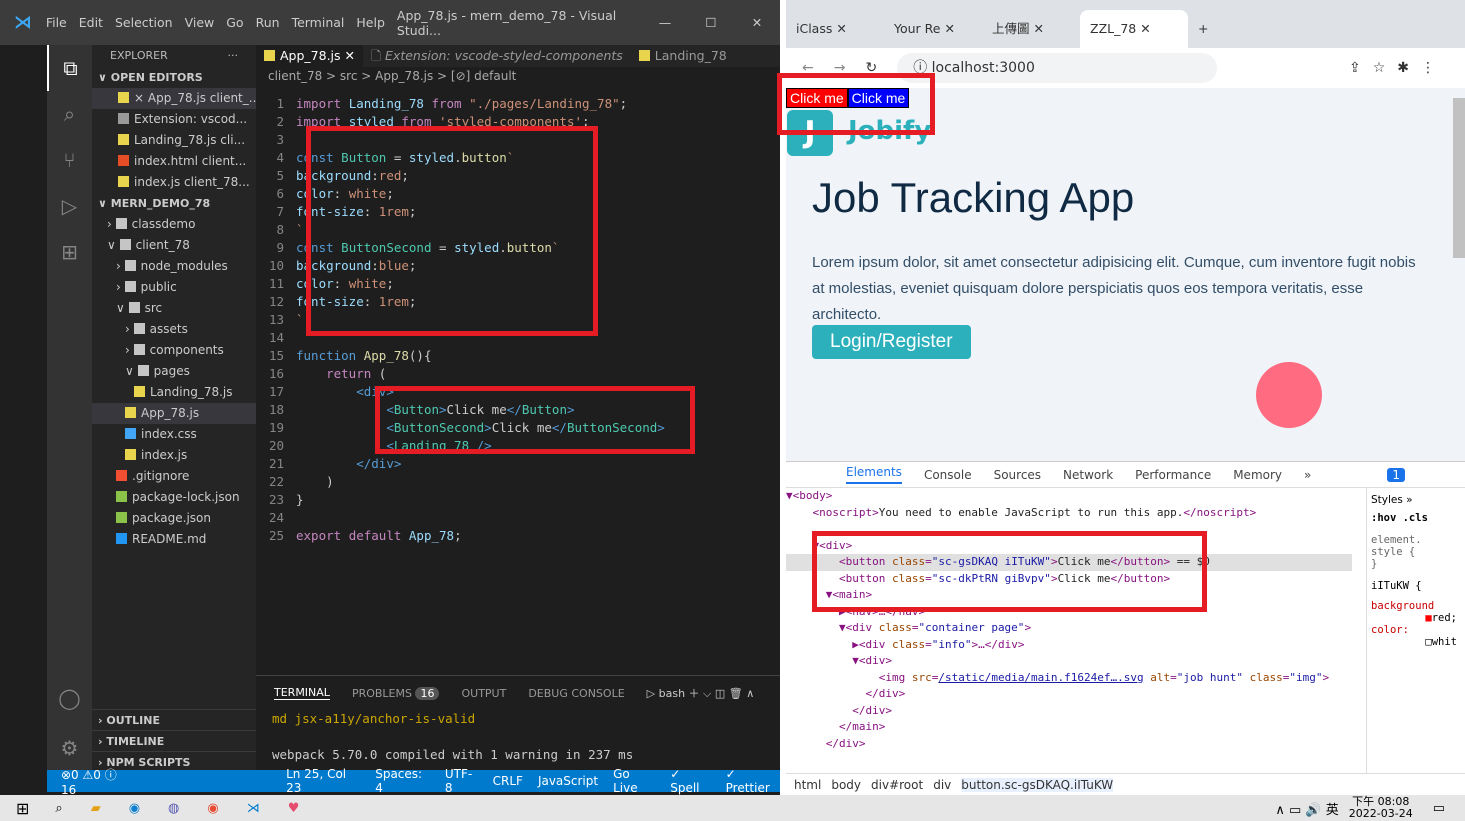 The height and width of the screenshot is (821, 1465). I want to click on more-icon: ···, so click(233, 56).